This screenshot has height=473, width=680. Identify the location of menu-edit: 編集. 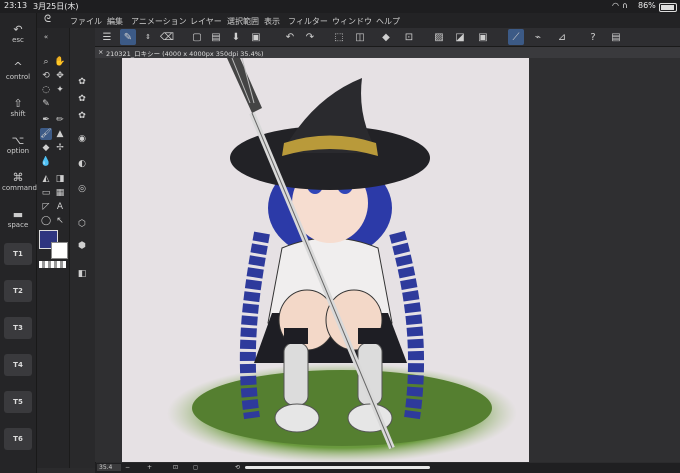
(115, 21).